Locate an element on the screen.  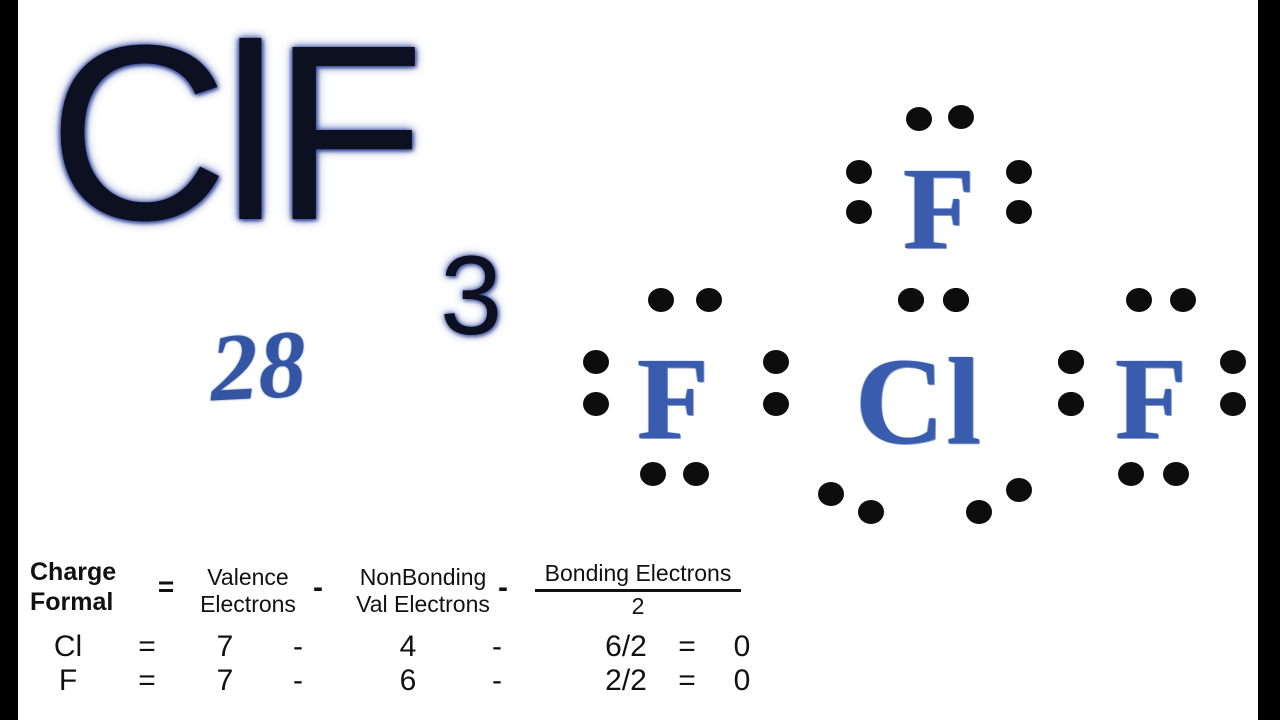
valence-line2: Electrons is located at coordinates (248, 604).